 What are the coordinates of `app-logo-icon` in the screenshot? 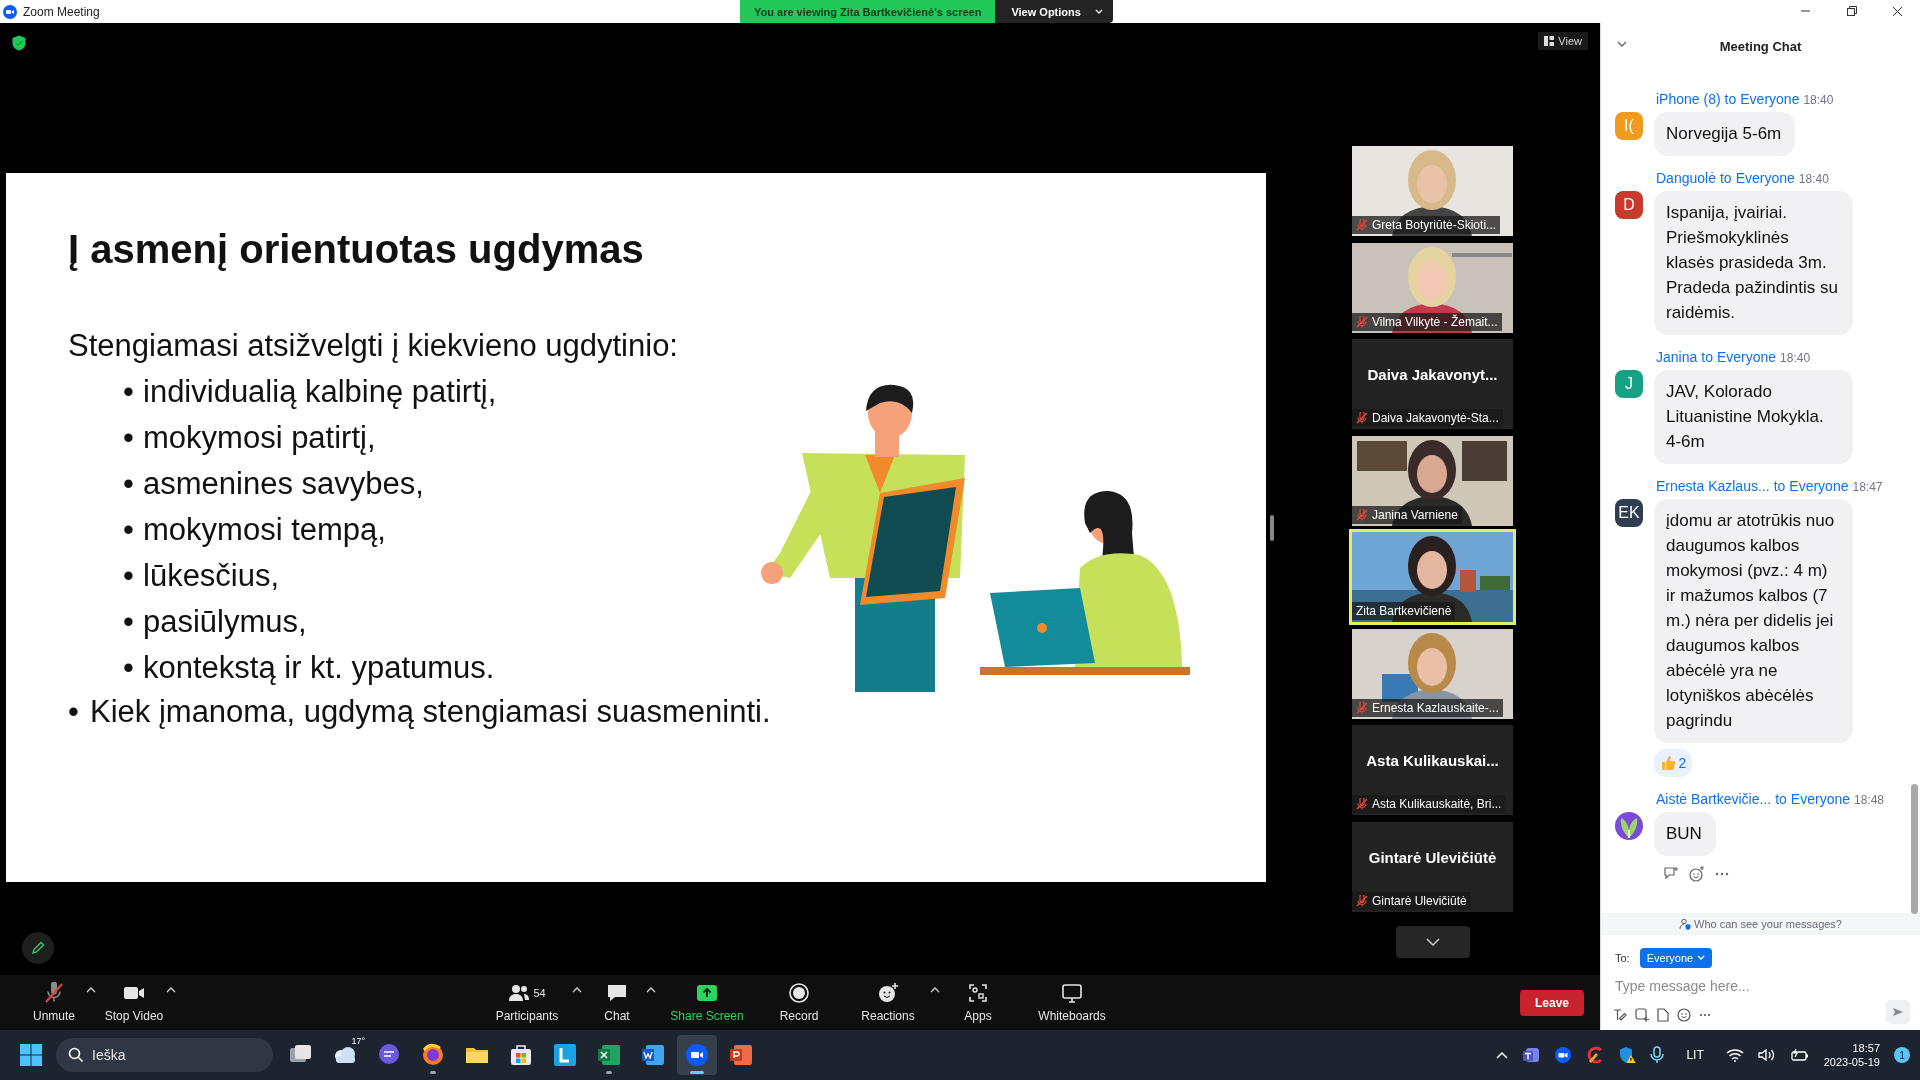 It's located at (10, 11).